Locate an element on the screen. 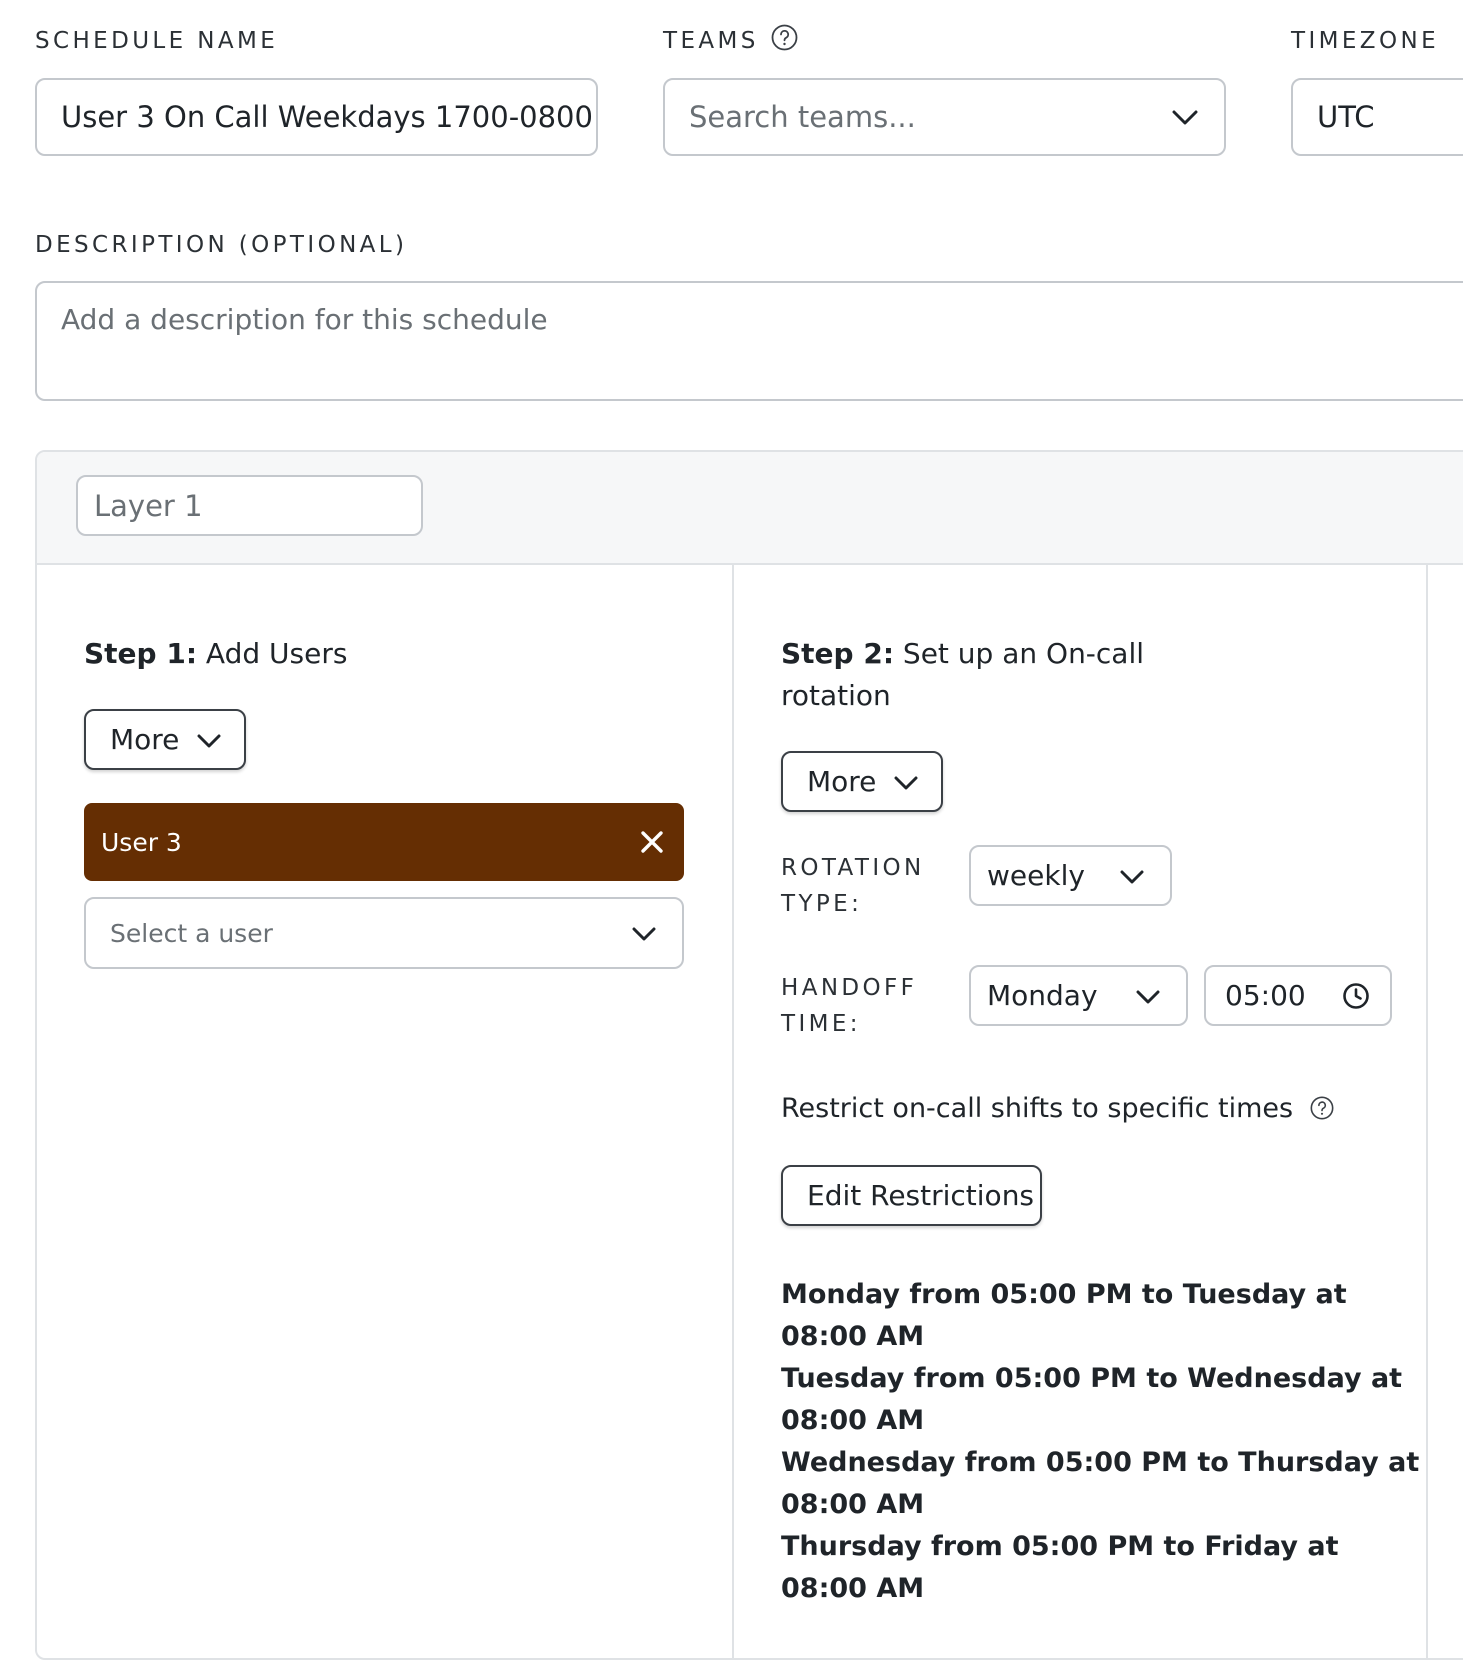  edit-restrictions-label: Edit Restrictions is located at coordinates (921, 1195).